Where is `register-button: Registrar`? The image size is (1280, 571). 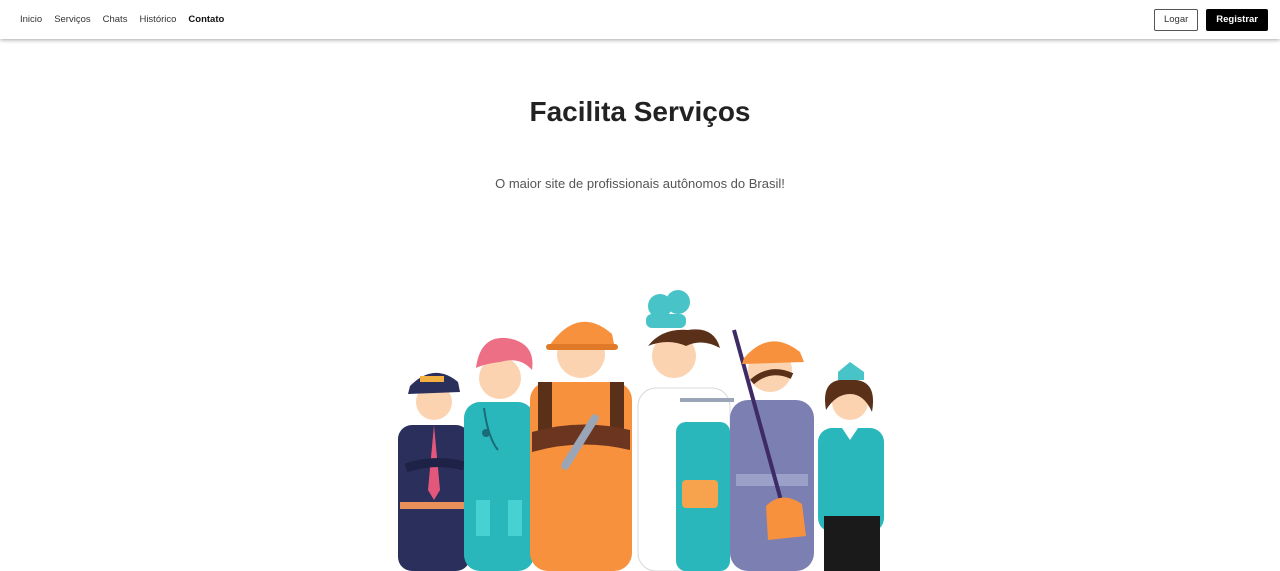 register-button: Registrar is located at coordinates (1237, 19).